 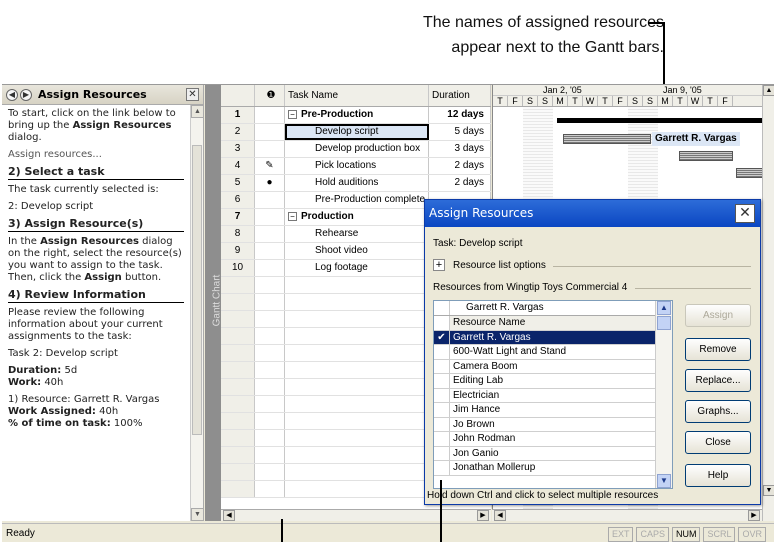 I want to click on status-indicator-scrl: SCRL, so click(x=719, y=534).